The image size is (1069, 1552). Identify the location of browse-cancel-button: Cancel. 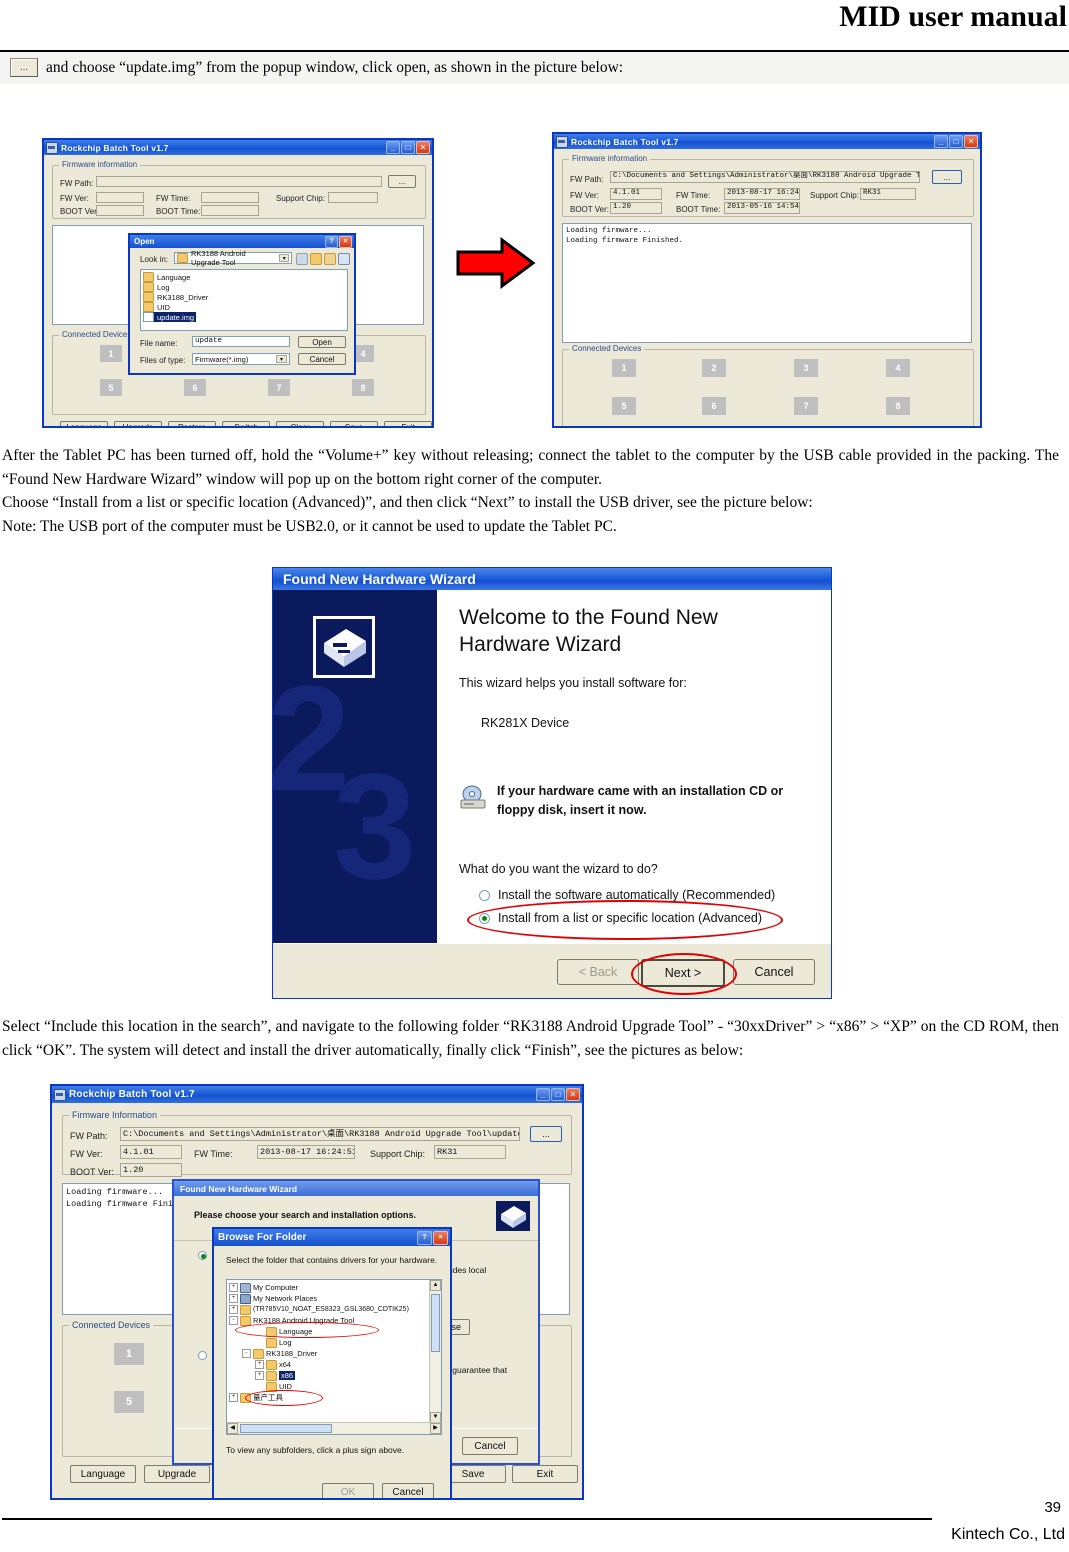
(408, 1490).